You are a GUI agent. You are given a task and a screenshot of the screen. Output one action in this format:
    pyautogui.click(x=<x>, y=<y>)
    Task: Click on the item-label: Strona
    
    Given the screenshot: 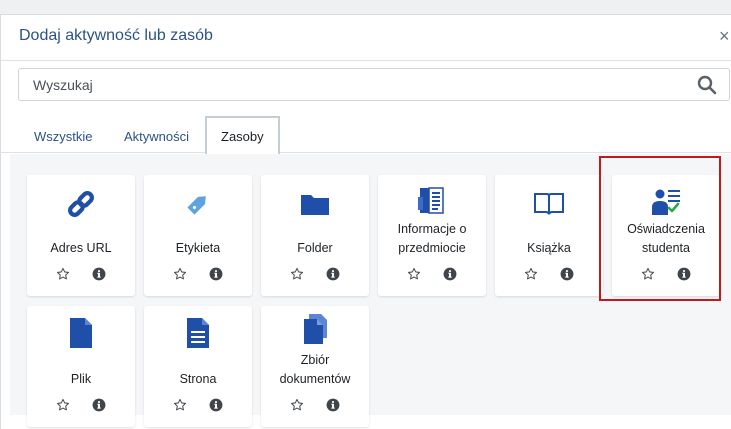 What is the action you would take?
    pyautogui.click(x=198, y=379)
    